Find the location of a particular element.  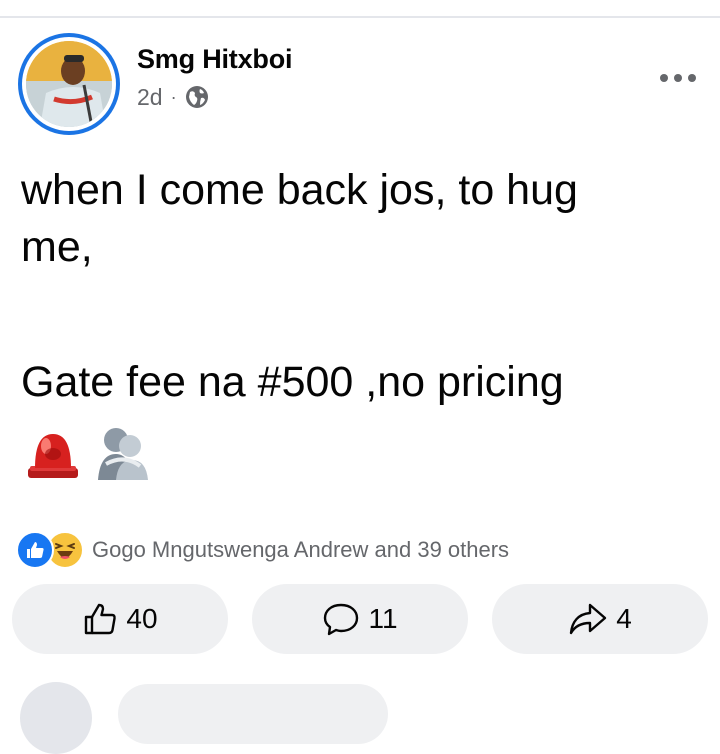

like-count: 40 is located at coordinates (142, 618).